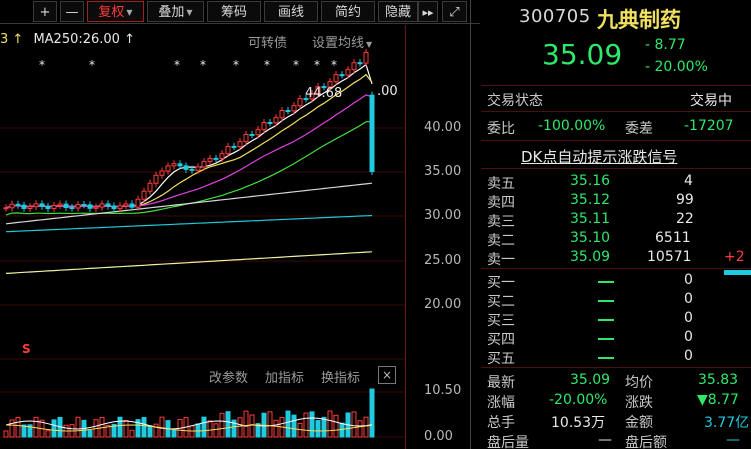 Image resolution: width=751 pixels, height=449 pixels. I want to click on ask-price: 35.11, so click(590, 219).